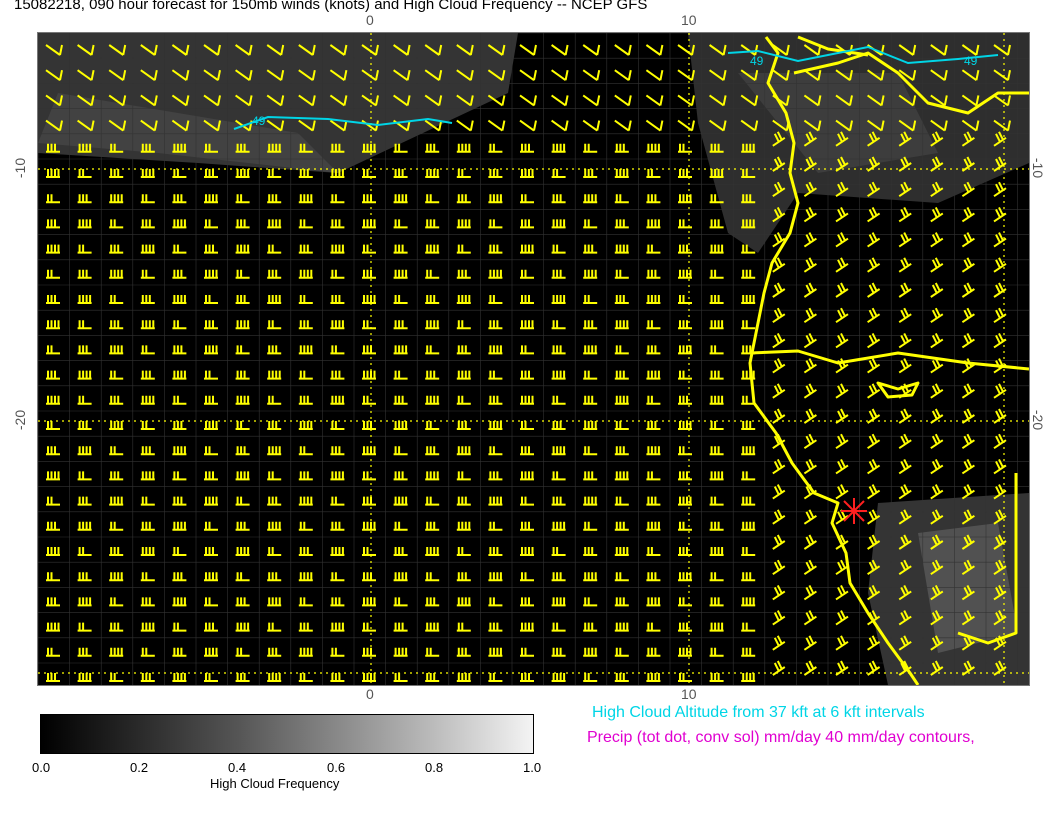 The image size is (1056, 816). I want to click on colorbar-tick-4: 0.8, so click(434, 767).